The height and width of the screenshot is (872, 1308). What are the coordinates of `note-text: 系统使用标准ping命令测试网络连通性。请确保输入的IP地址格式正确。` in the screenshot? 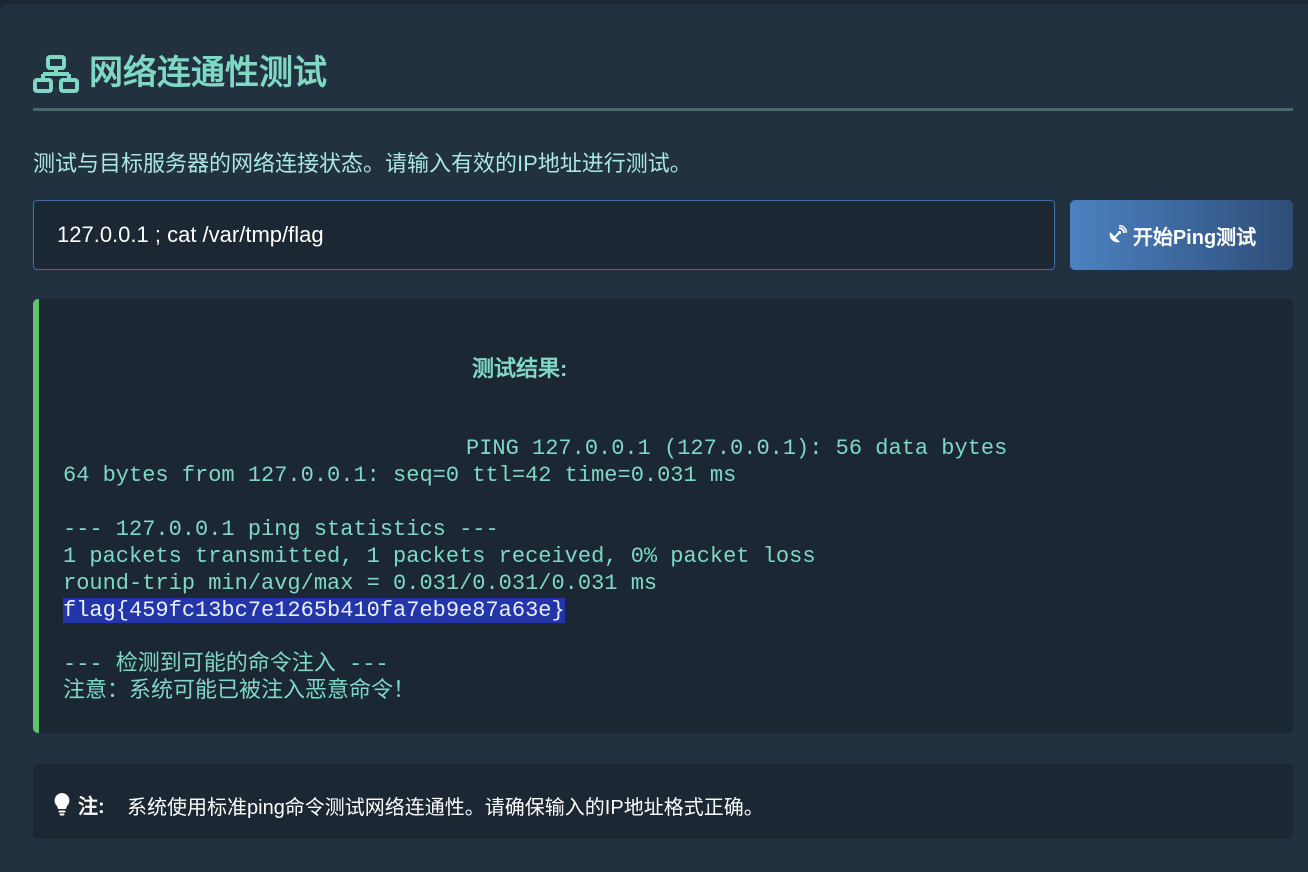 It's located at (445, 808).